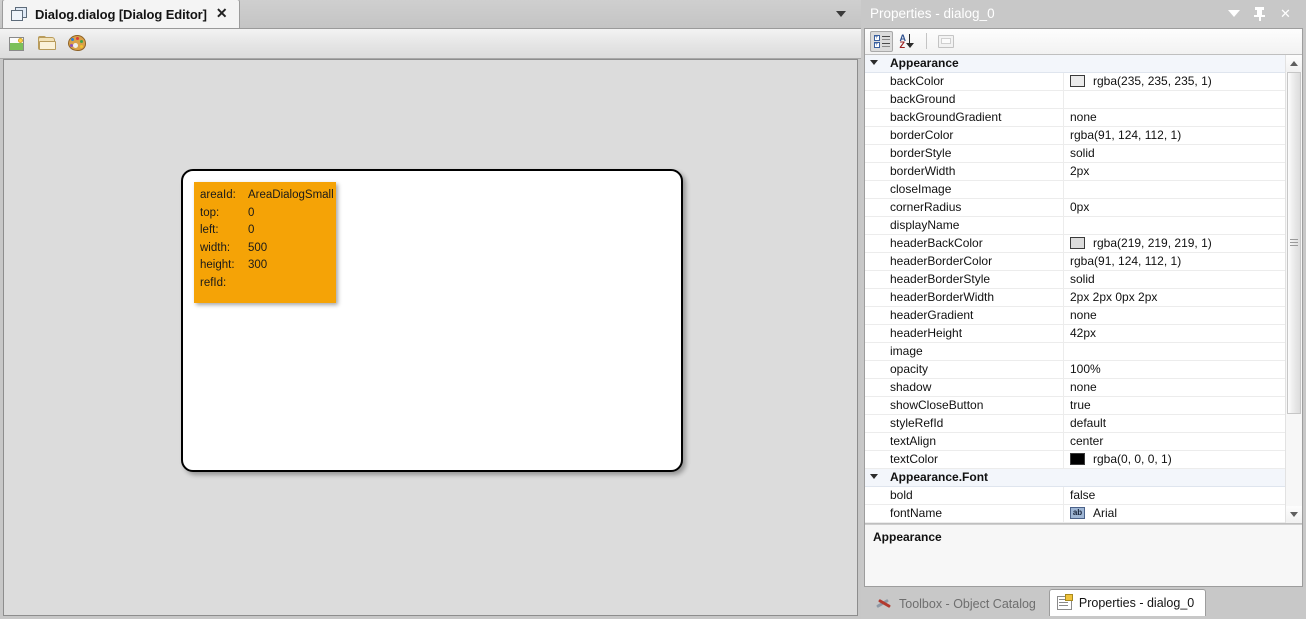 This screenshot has width=1306, height=619. Describe the element at coordinates (218, 195) in the screenshot. I see `area-key: areaId:` at that location.